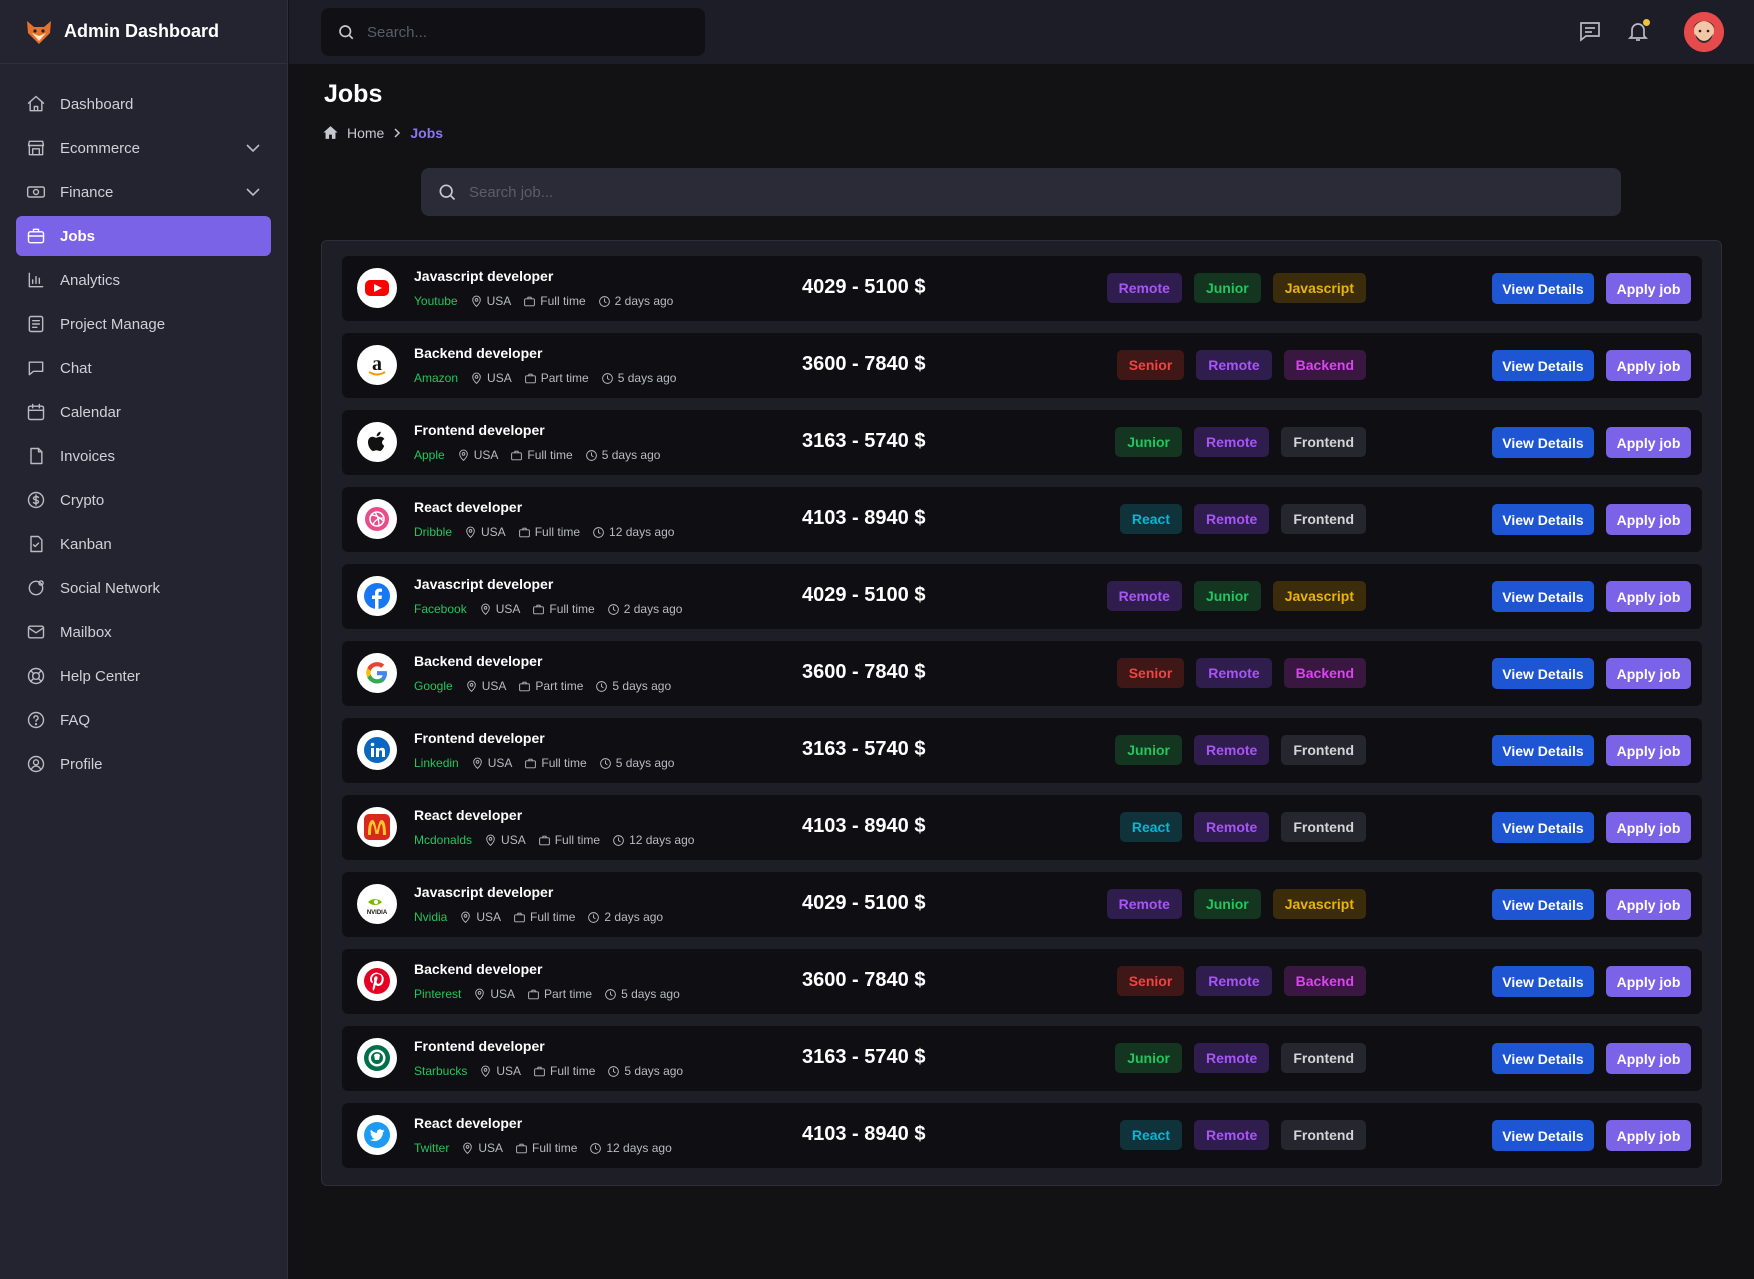  Describe the element at coordinates (143, 456) in the screenshot. I see `sidebar-item-invoices: Invoices` at that location.